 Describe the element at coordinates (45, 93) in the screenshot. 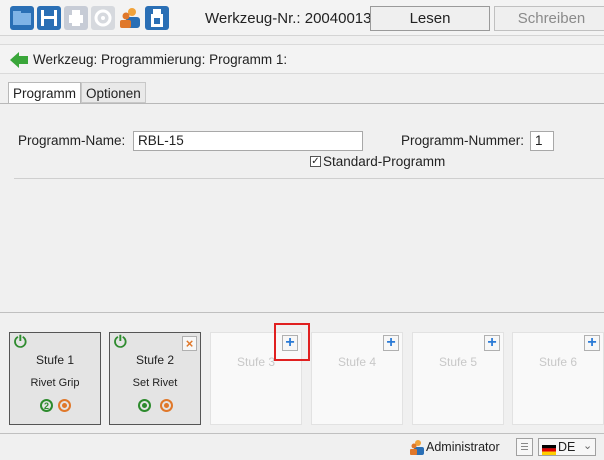

I see `tab-programm: Programm` at that location.